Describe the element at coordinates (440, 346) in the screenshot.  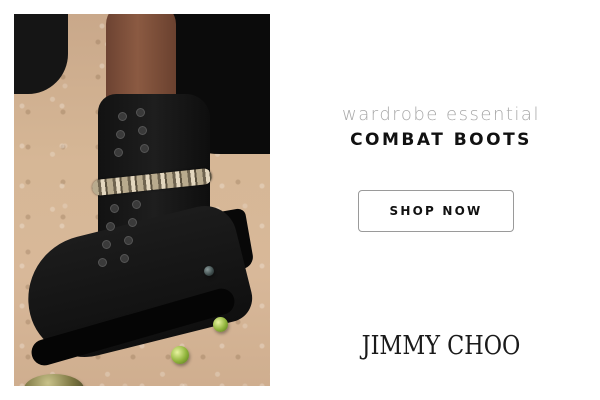
I see `brand-logo: JIMMY CHOO` at that location.